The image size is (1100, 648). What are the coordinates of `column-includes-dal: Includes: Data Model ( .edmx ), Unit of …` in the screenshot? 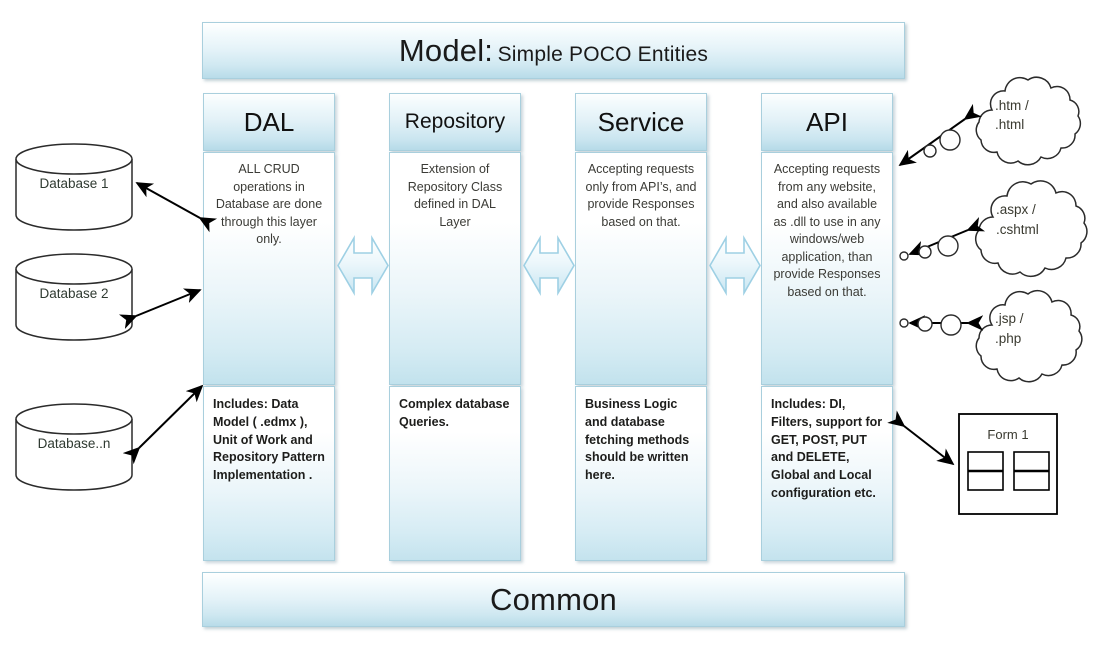 It's located at (269, 473).